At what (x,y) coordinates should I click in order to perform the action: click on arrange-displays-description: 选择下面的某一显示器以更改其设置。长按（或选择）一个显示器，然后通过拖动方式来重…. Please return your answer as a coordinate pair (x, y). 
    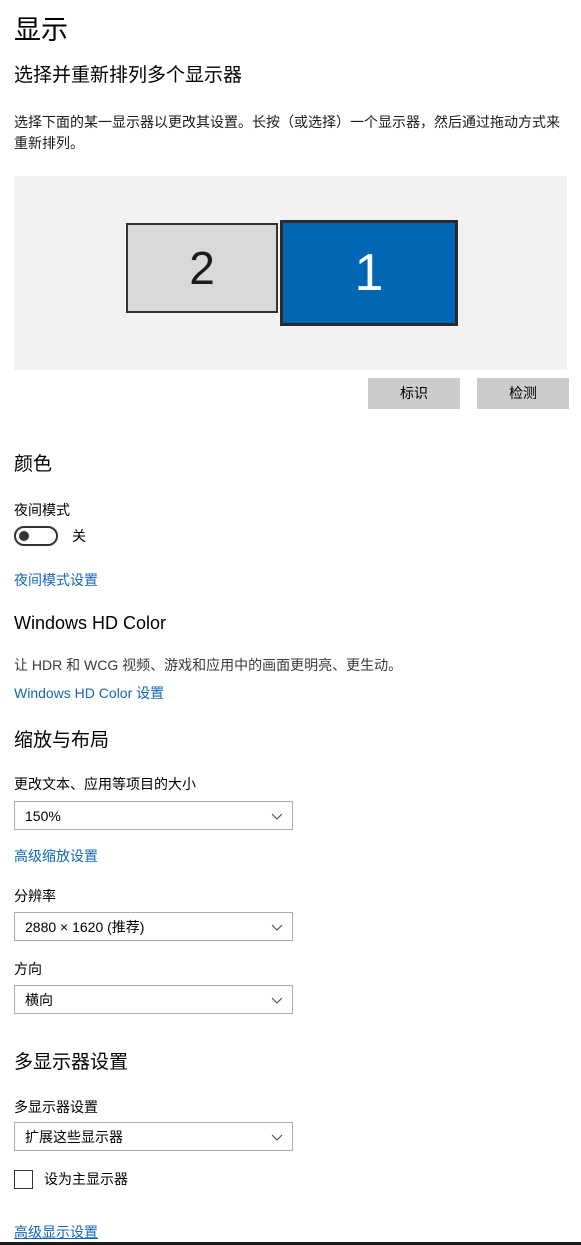
    Looking at the image, I should click on (287, 132).